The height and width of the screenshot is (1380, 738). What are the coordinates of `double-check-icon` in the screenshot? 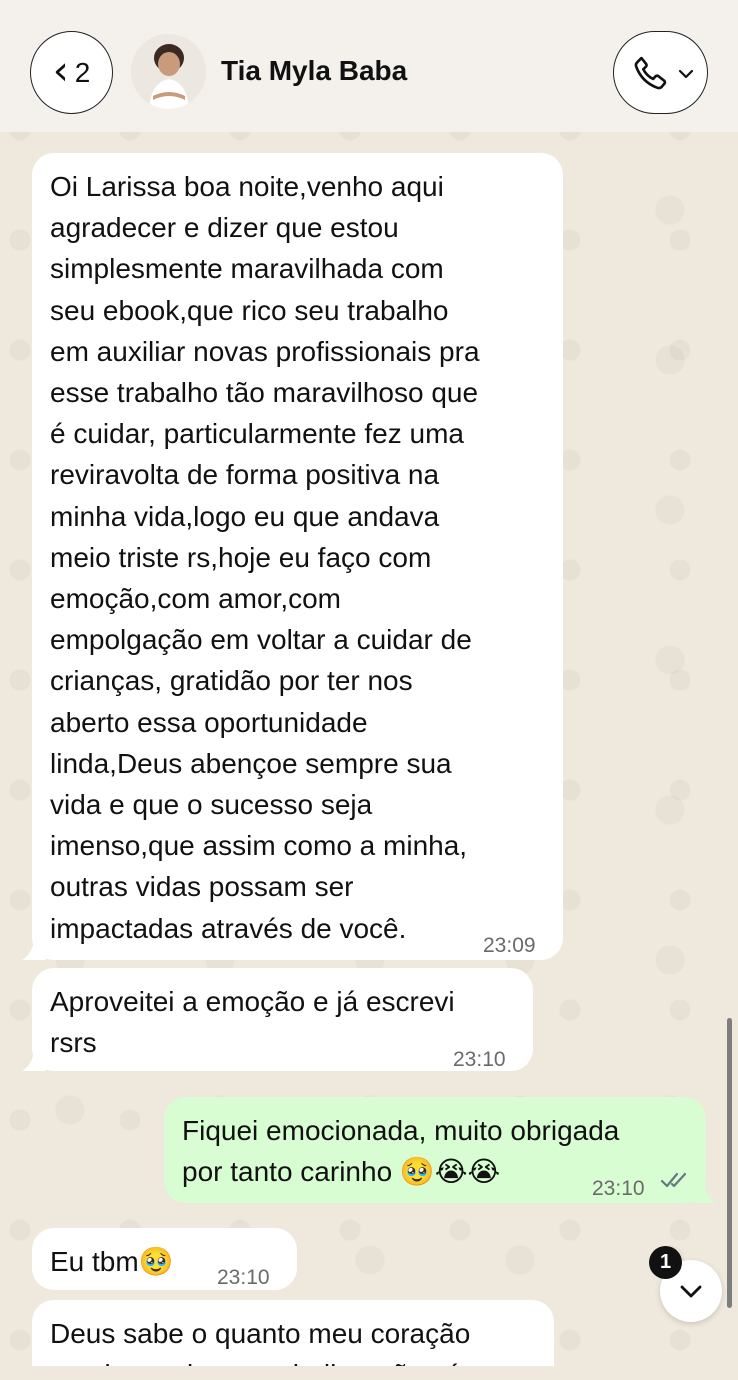 It's located at (673, 1180).